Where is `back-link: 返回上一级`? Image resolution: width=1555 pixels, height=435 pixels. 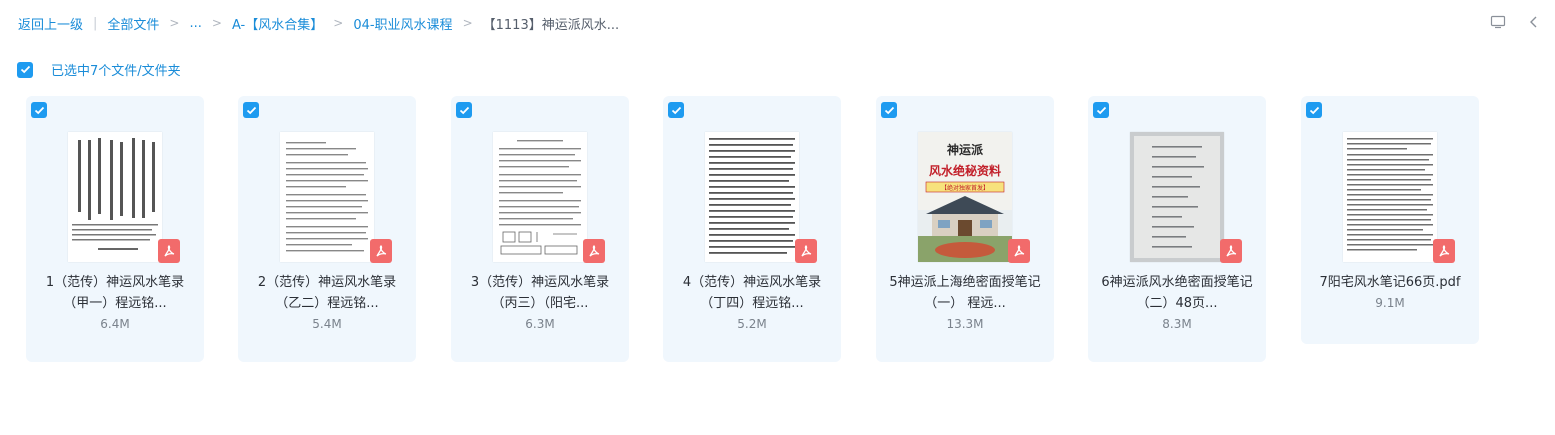
back-link: 返回上一级 is located at coordinates (50, 23).